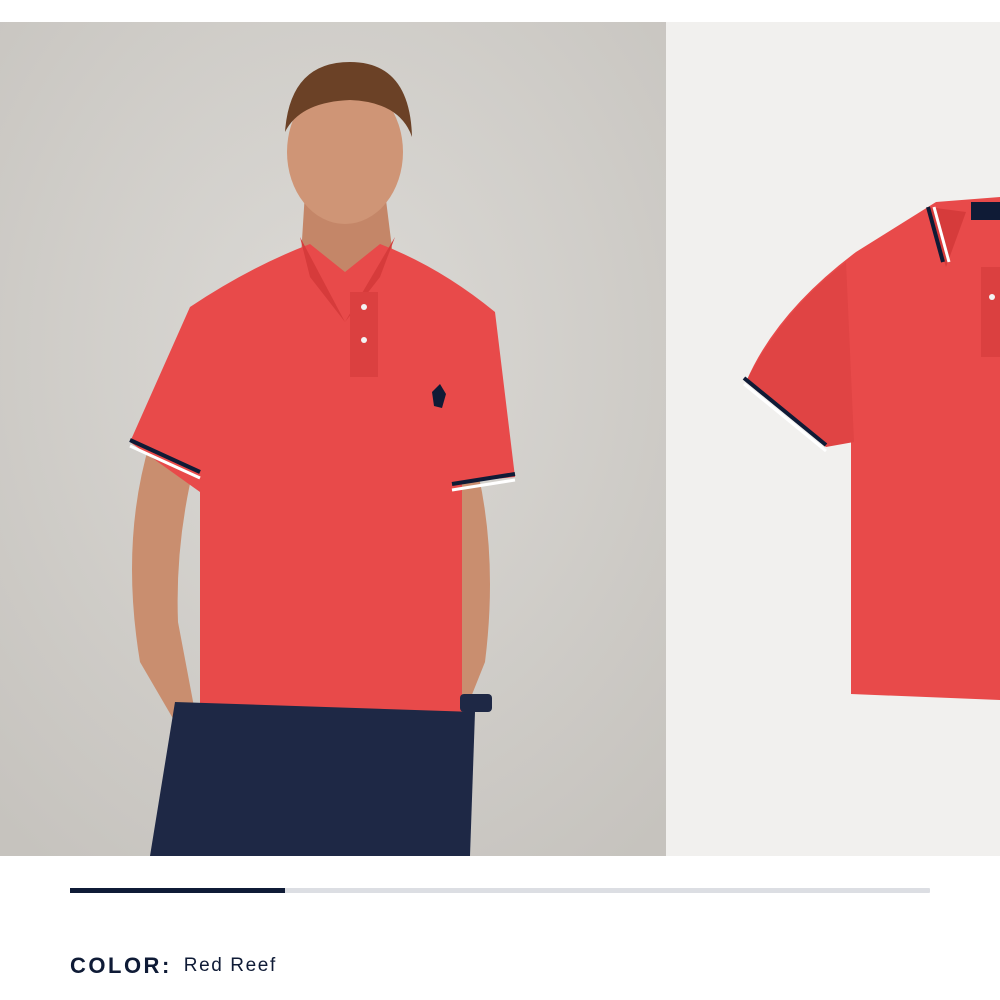 The image size is (1000, 1000). What do you see at coordinates (500, 11) in the screenshot?
I see `top-bar` at bounding box center [500, 11].